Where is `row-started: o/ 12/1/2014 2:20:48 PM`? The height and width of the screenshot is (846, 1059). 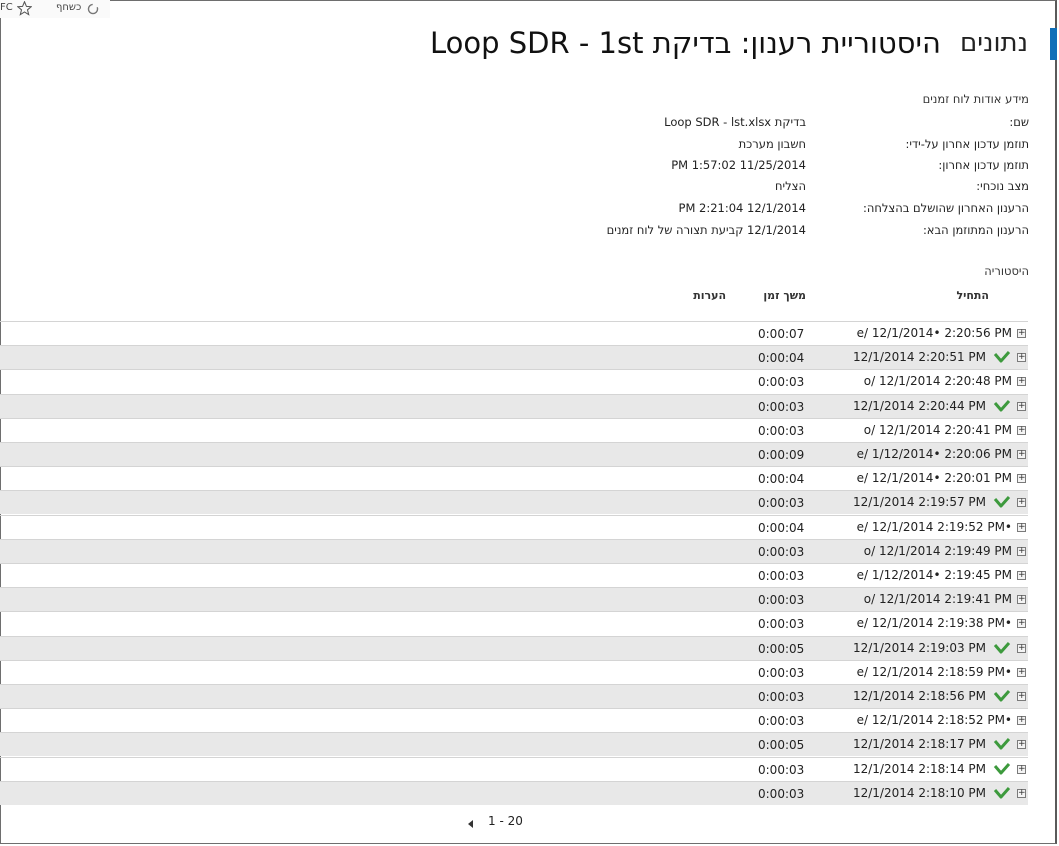 row-started: o/ 12/1/2014 2:20:48 PM is located at coordinates (937, 381).